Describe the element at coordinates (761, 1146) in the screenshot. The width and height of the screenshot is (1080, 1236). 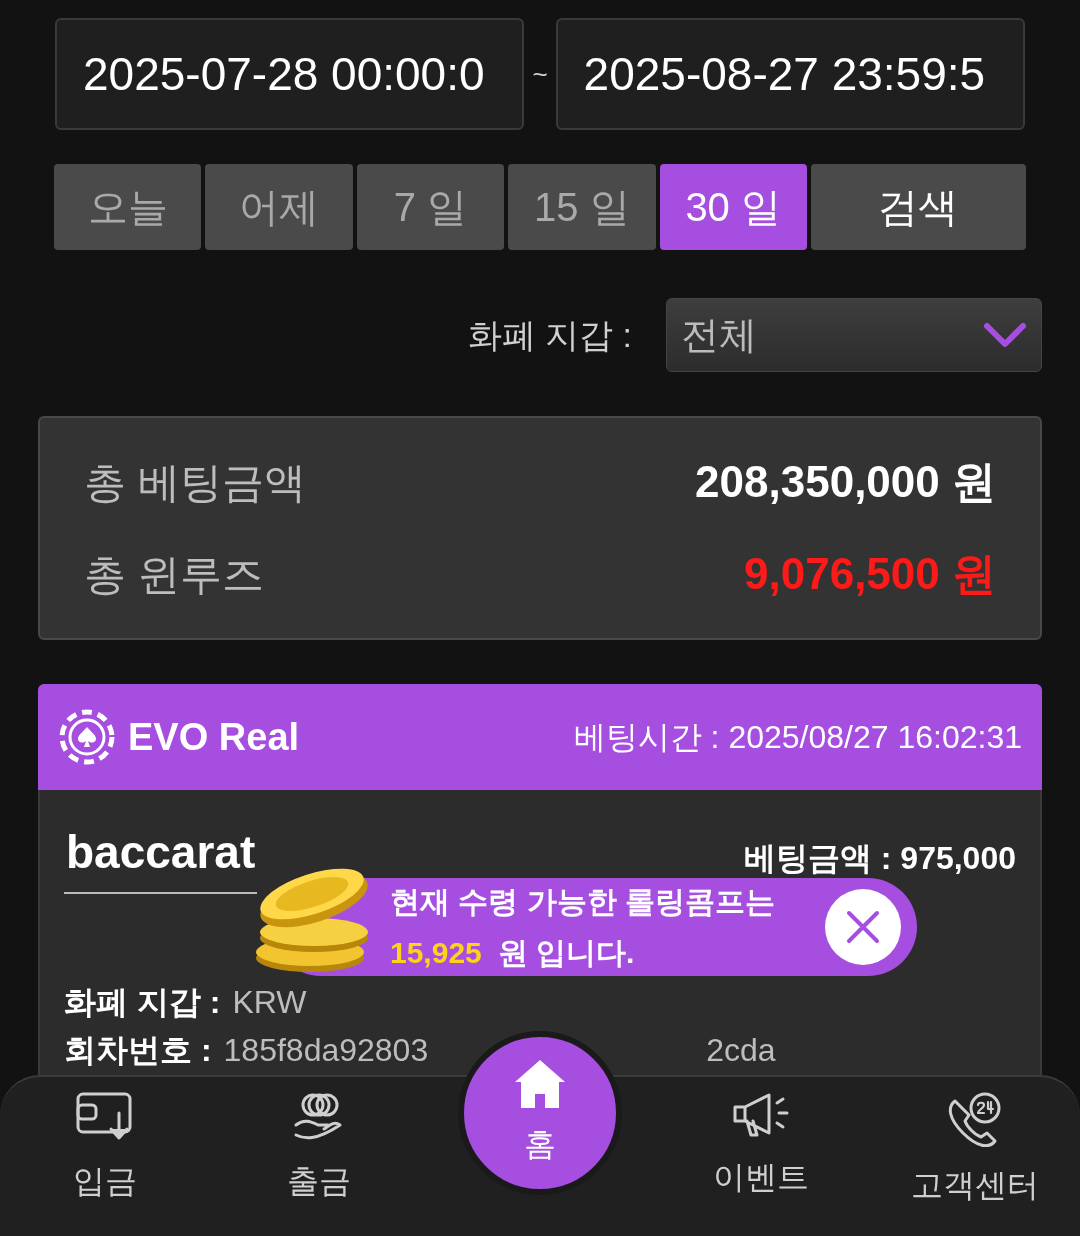
I see `nav-item: 이벤트` at that location.